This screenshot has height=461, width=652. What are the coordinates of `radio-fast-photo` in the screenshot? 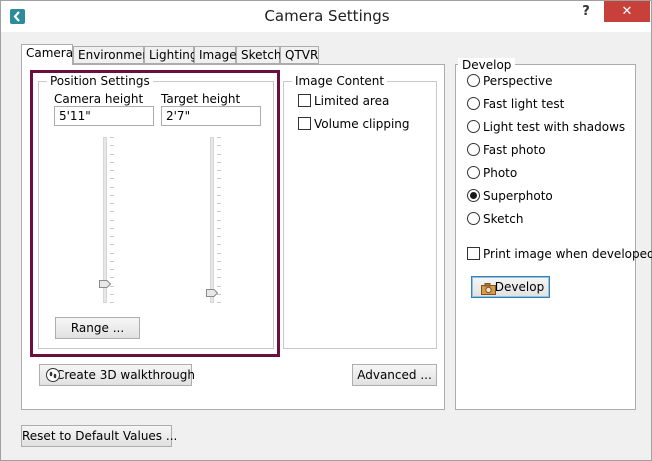 It's located at (473, 149).